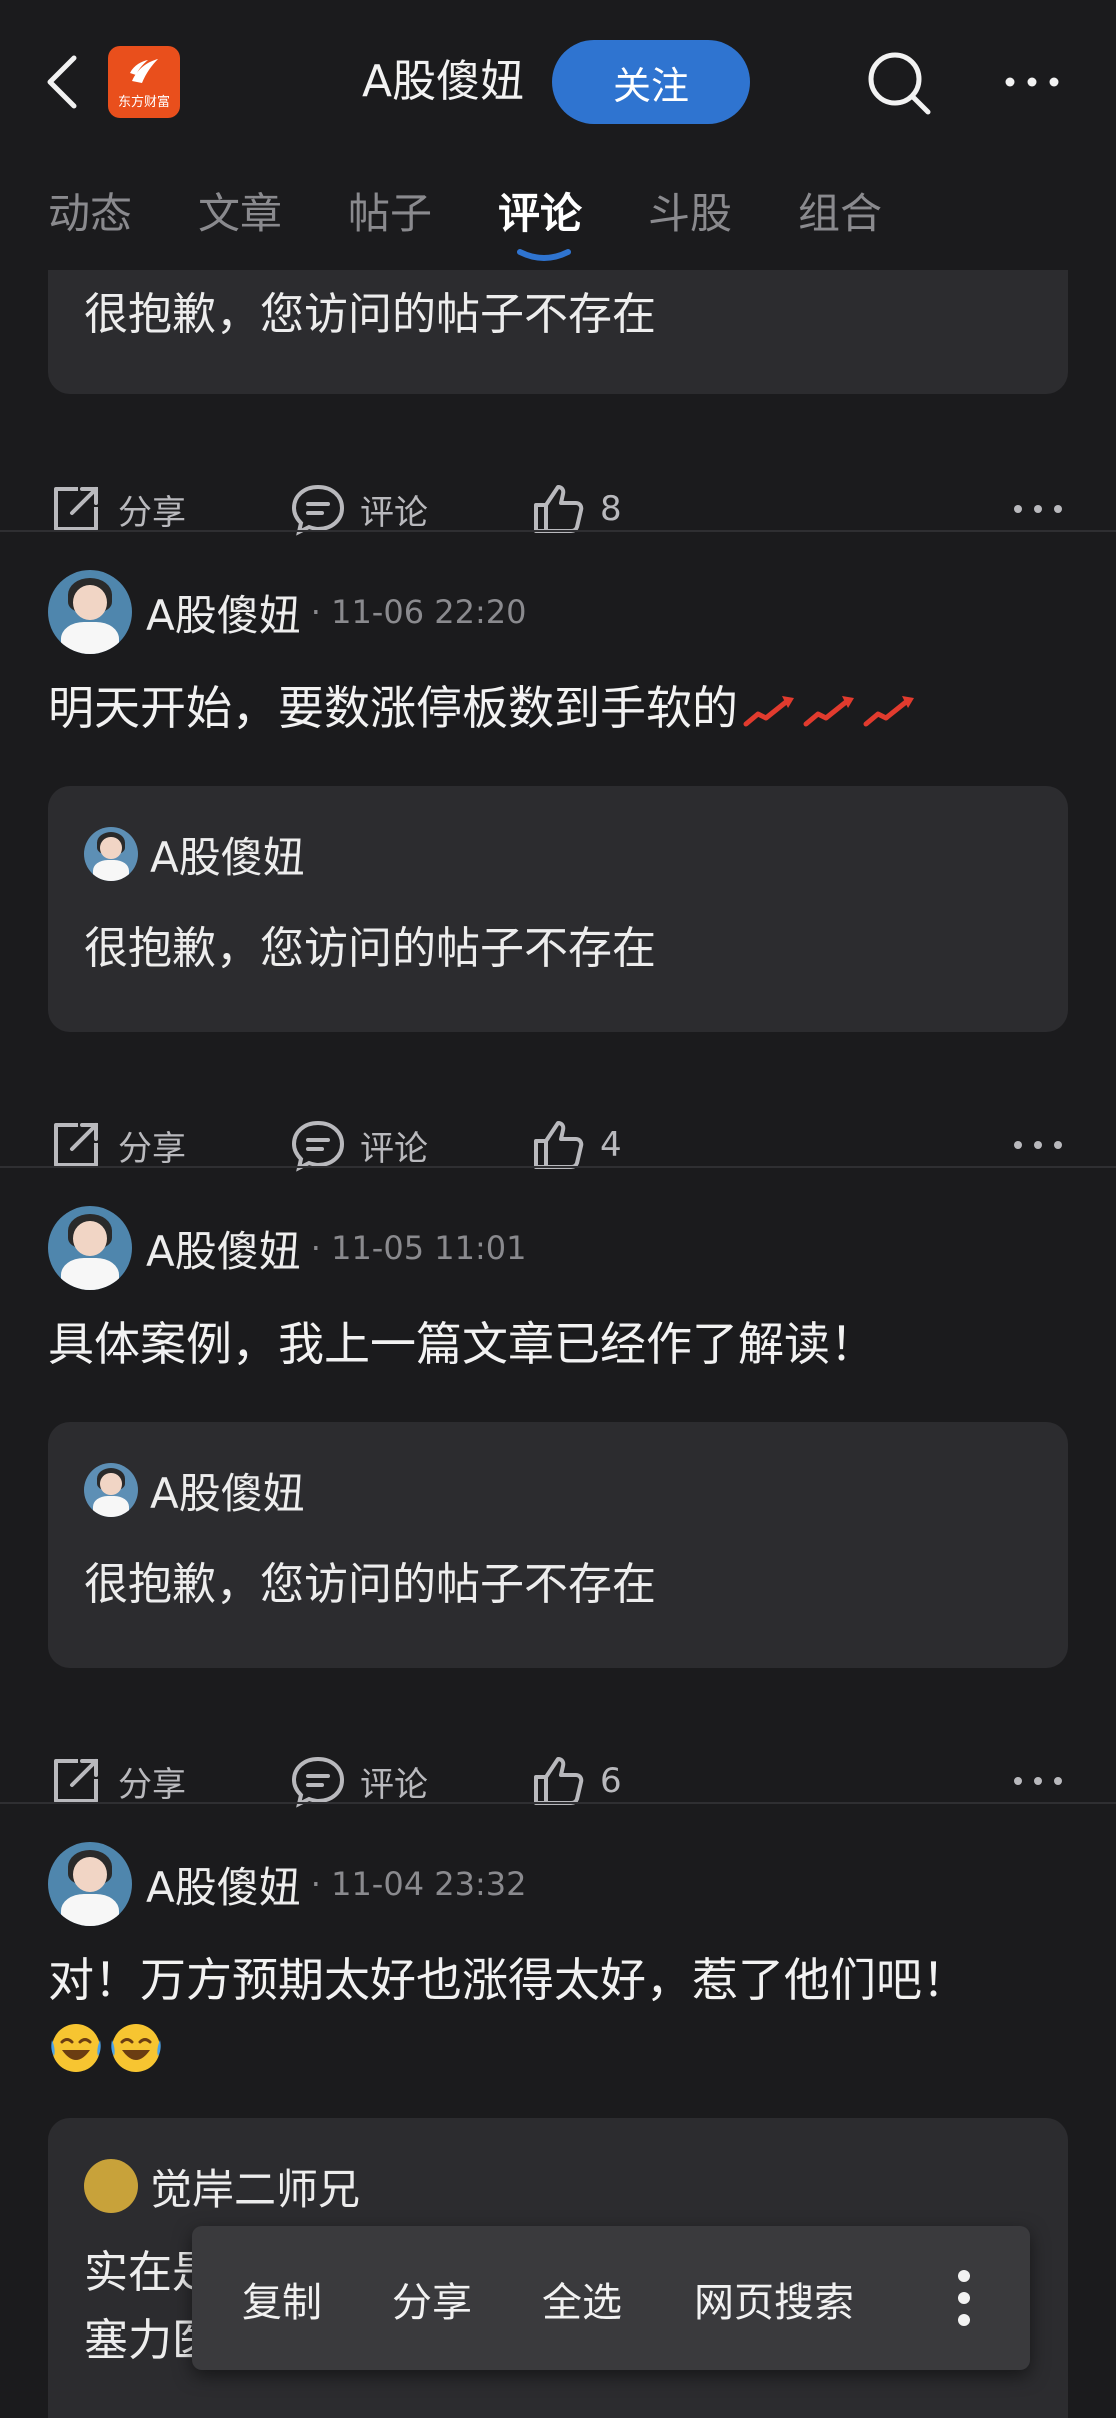 This screenshot has width=1116, height=2418. I want to click on post-date: · 11-06 22:20, so click(418, 612).